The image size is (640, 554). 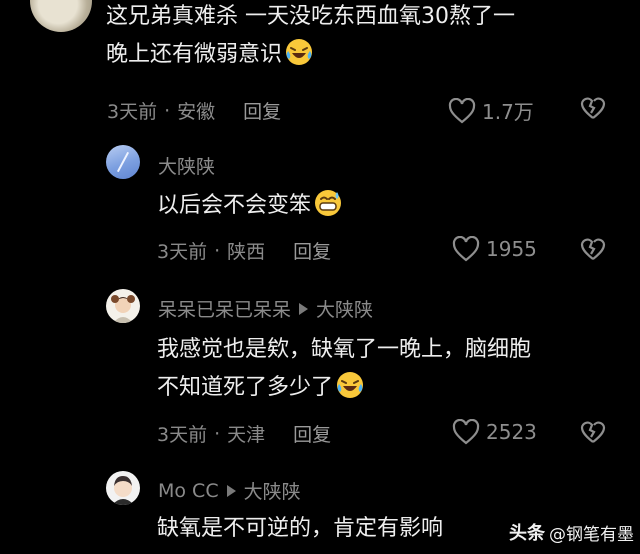 I want to click on comment-location: 天津, so click(x=246, y=435).